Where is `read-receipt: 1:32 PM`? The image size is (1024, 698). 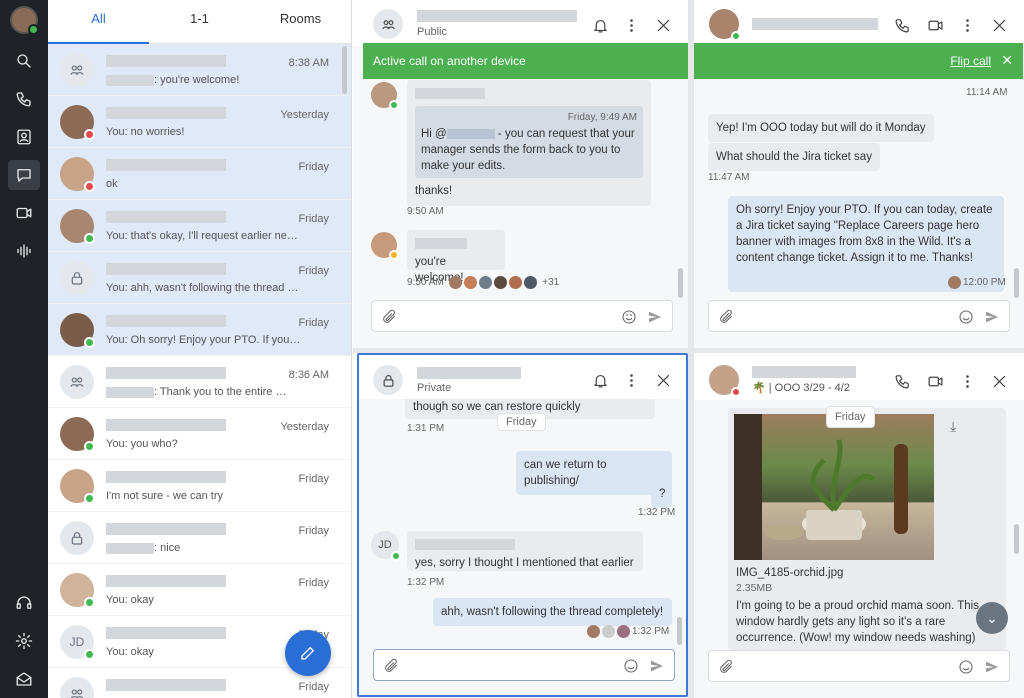
read-receipt: 1:32 PM is located at coordinates (628, 631).